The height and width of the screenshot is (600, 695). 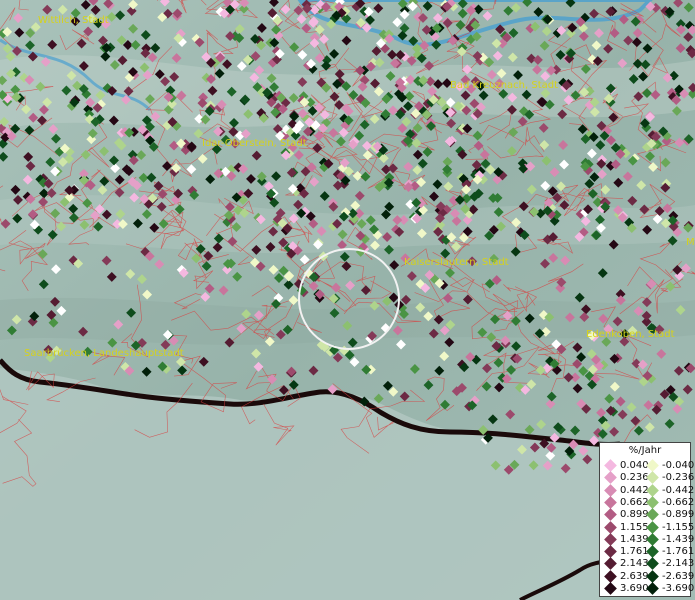 I want to click on legend-value: -0.662, so click(x=678, y=502).